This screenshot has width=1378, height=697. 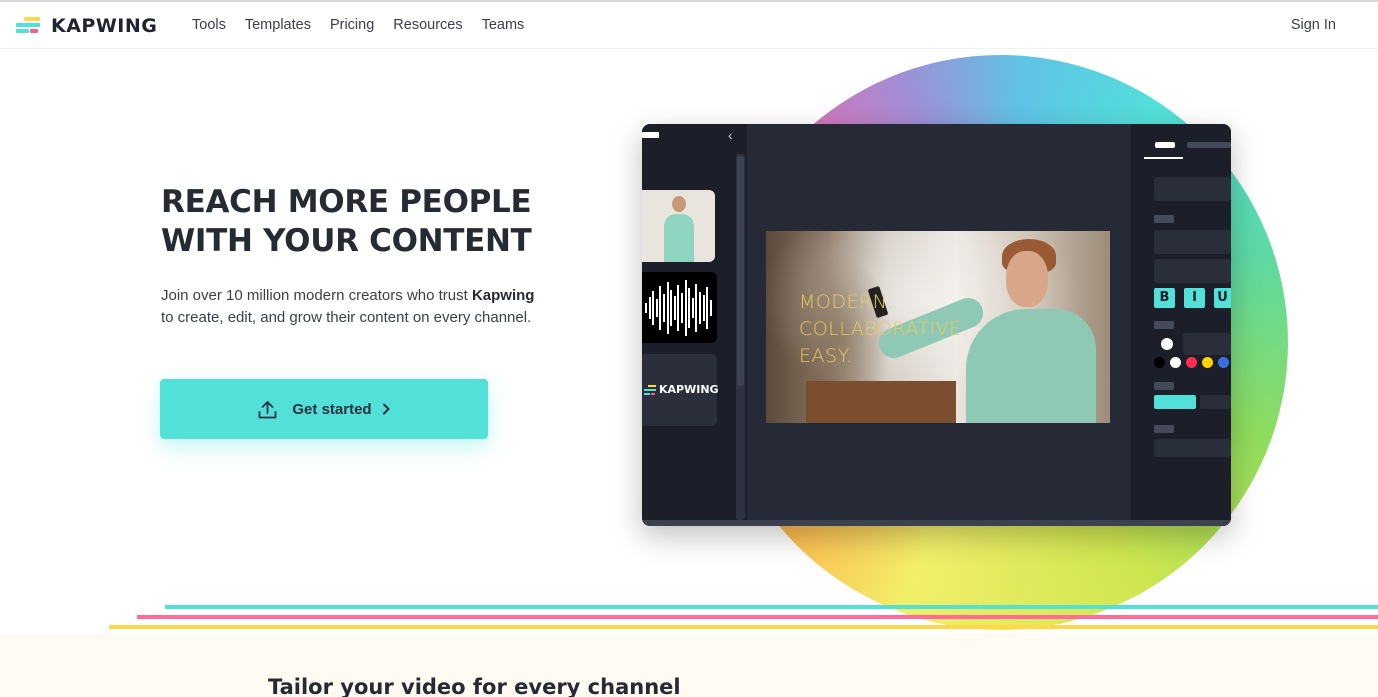 What do you see at coordinates (104, 26) in the screenshot?
I see `logo-text: KAPWING` at bounding box center [104, 26].